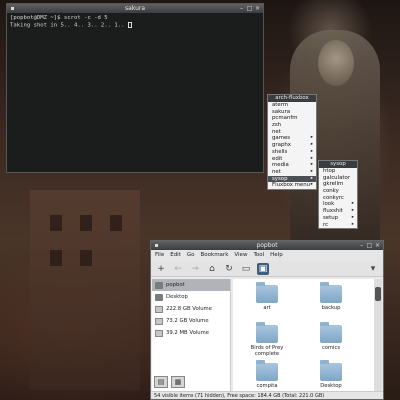  I want to click on home-icon: ⌂, so click(212, 269).